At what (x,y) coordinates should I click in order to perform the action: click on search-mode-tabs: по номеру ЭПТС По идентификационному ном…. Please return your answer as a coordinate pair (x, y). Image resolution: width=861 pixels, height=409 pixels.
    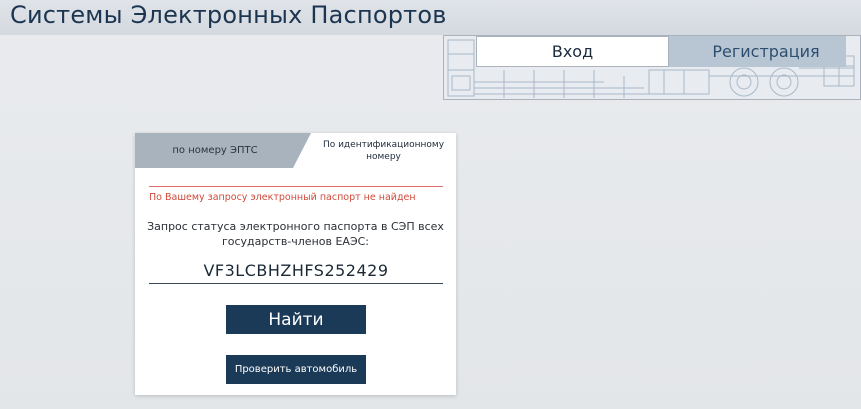
    Looking at the image, I should click on (295, 150).